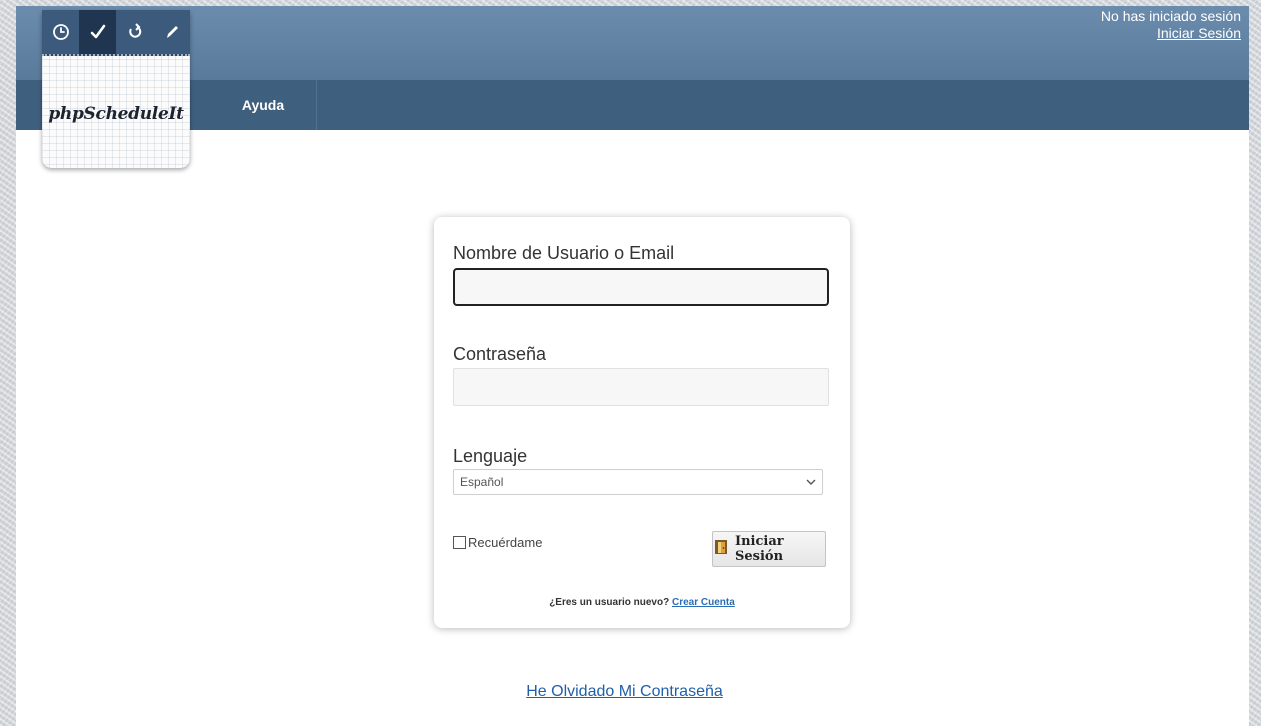  Describe the element at coordinates (171, 32) in the screenshot. I see `pencil-icon` at that location.